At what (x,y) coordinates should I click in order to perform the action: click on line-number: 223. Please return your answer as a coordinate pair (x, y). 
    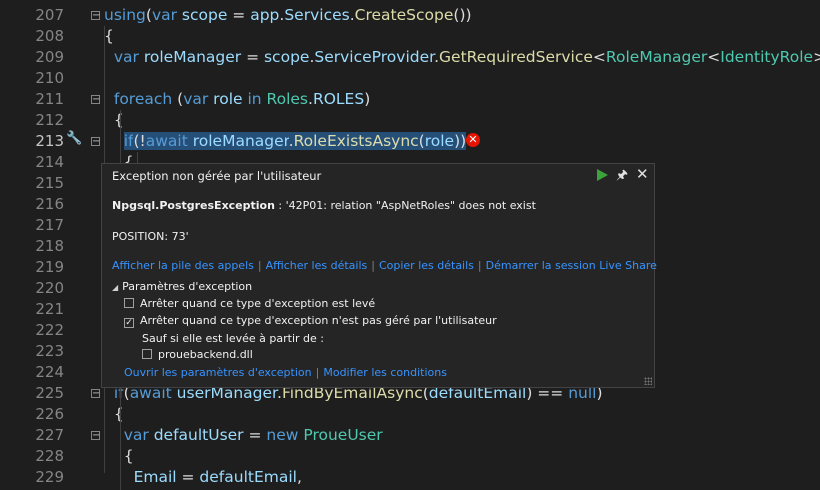
    Looking at the image, I should click on (49, 351).